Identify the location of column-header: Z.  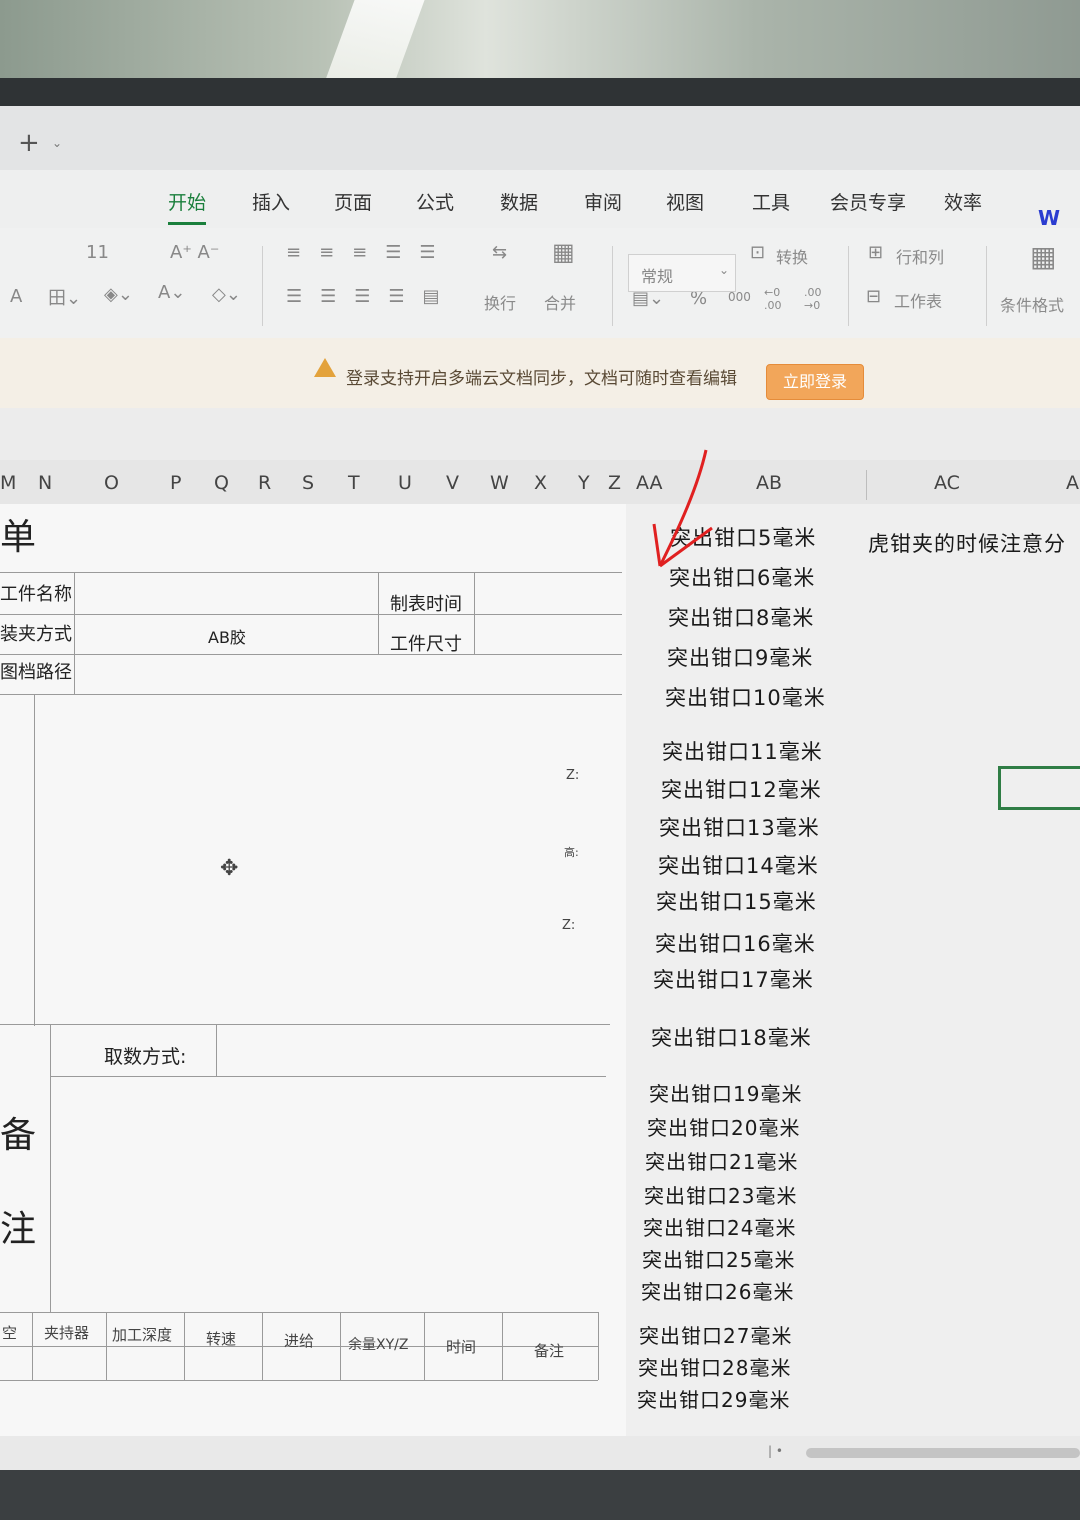
(614, 483).